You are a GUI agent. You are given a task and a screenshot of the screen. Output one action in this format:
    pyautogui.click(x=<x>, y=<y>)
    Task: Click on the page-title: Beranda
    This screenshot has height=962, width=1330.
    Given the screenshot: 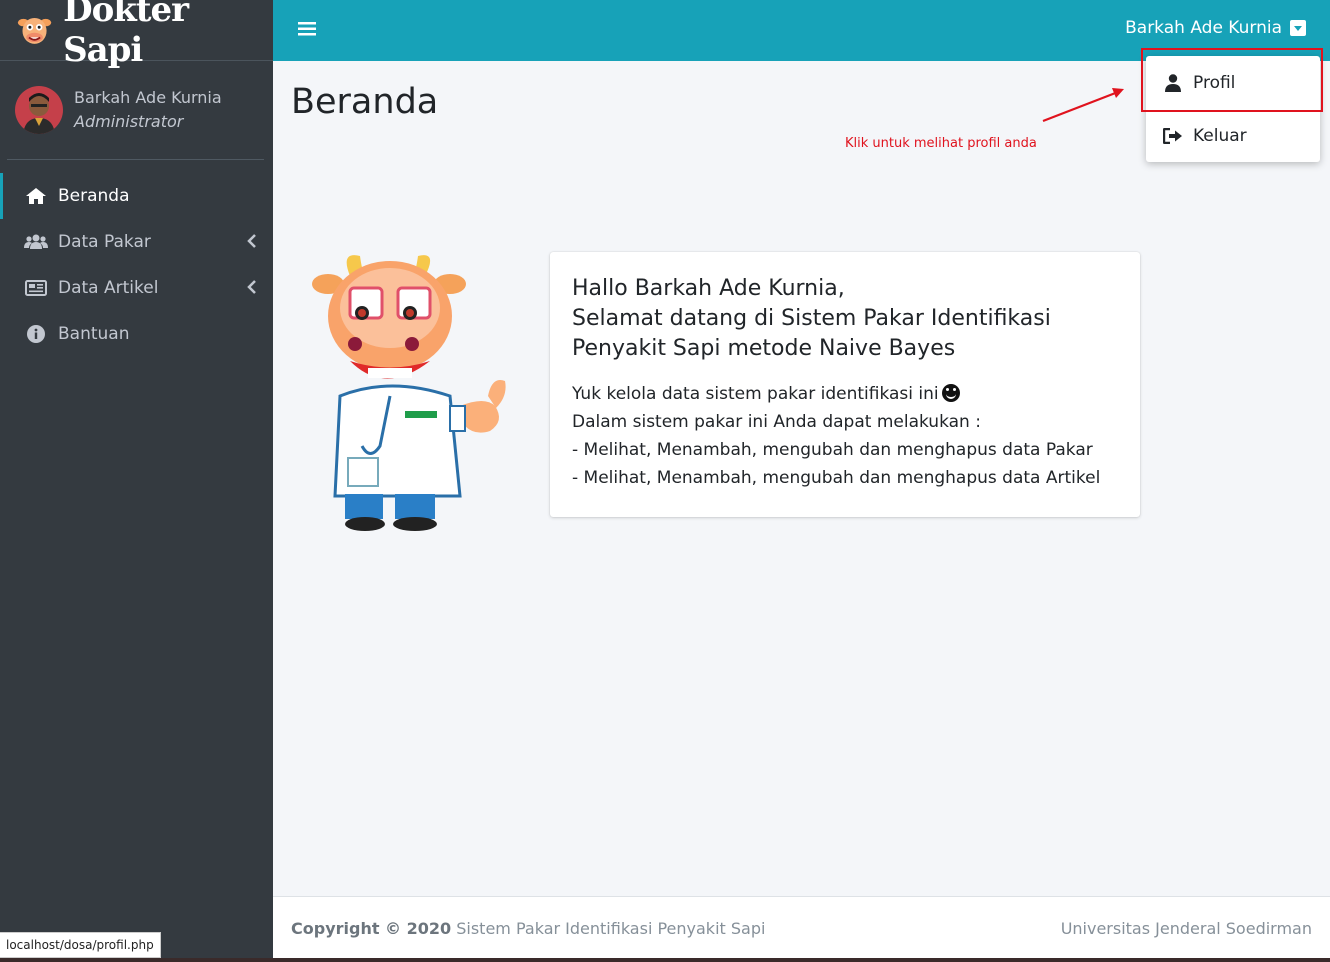 What is the action you would take?
    pyautogui.click(x=365, y=102)
    